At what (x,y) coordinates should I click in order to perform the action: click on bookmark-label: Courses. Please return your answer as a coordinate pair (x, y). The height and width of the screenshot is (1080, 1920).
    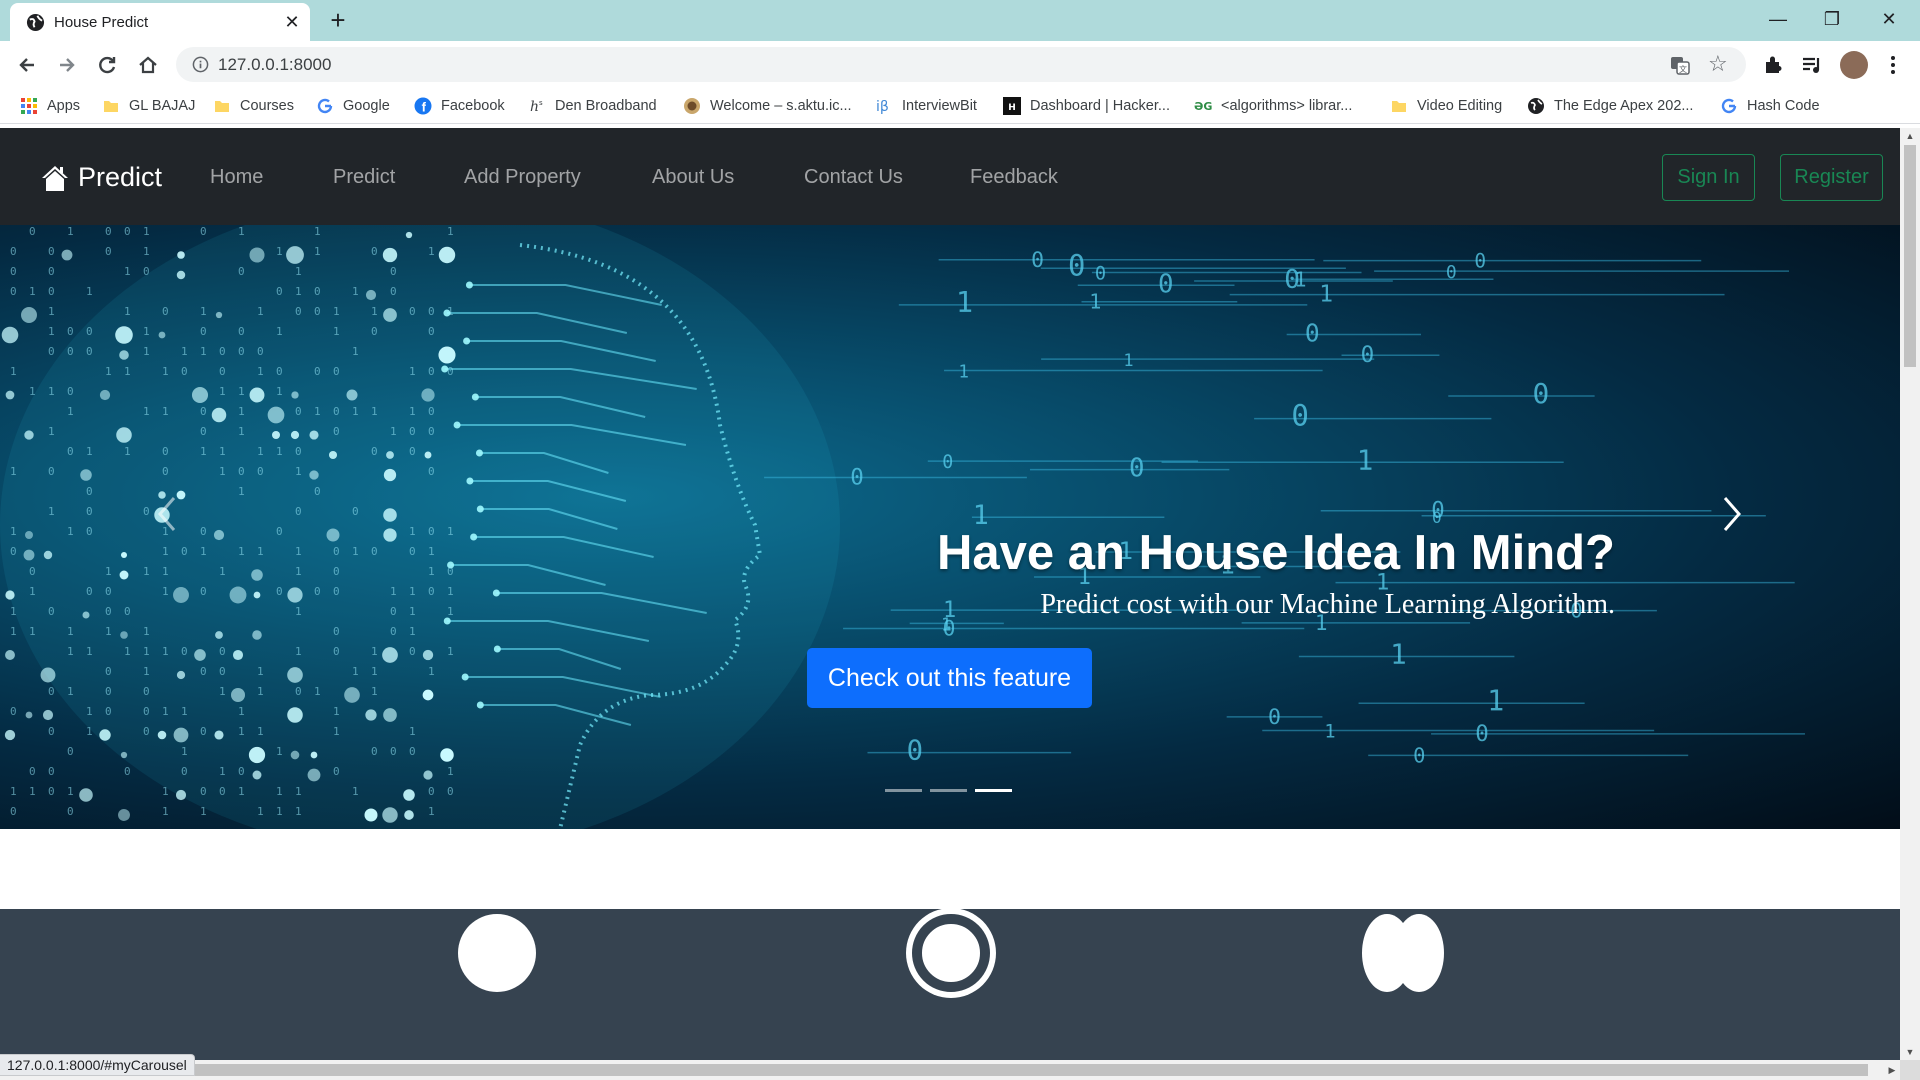
    Looking at the image, I should click on (267, 106).